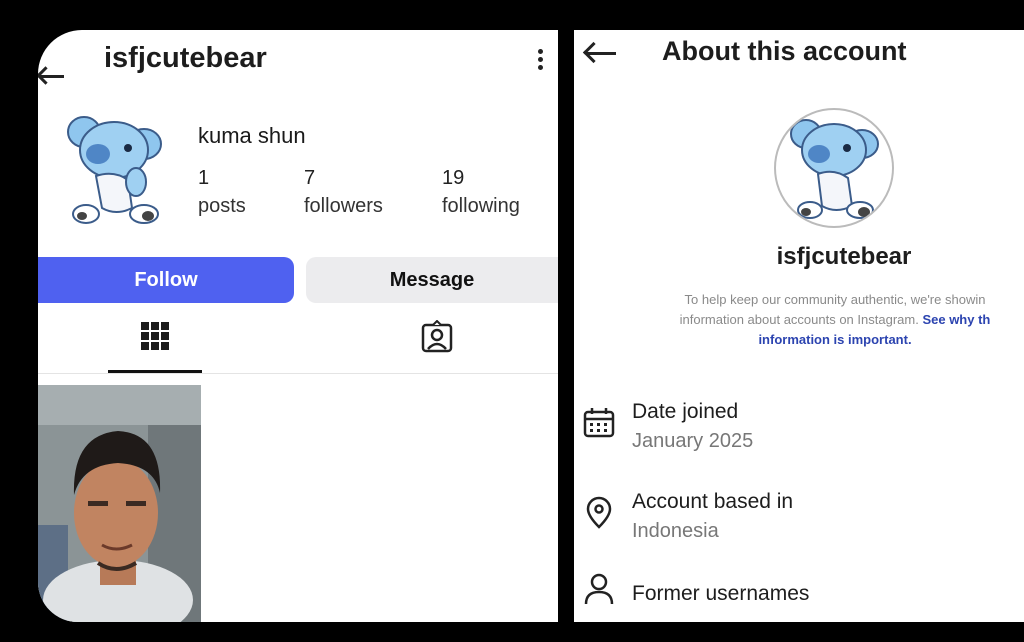 The width and height of the screenshot is (1024, 642). What do you see at coordinates (453, 178) in the screenshot?
I see `following-count: 19` at bounding box center [453, 178].